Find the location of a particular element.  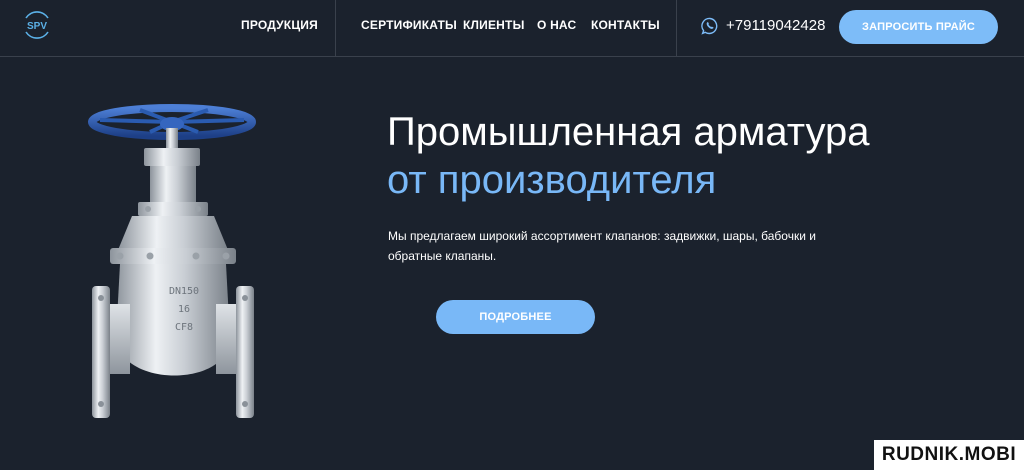

valve-marking-material: CF8 is located at coordinates (184, 327).